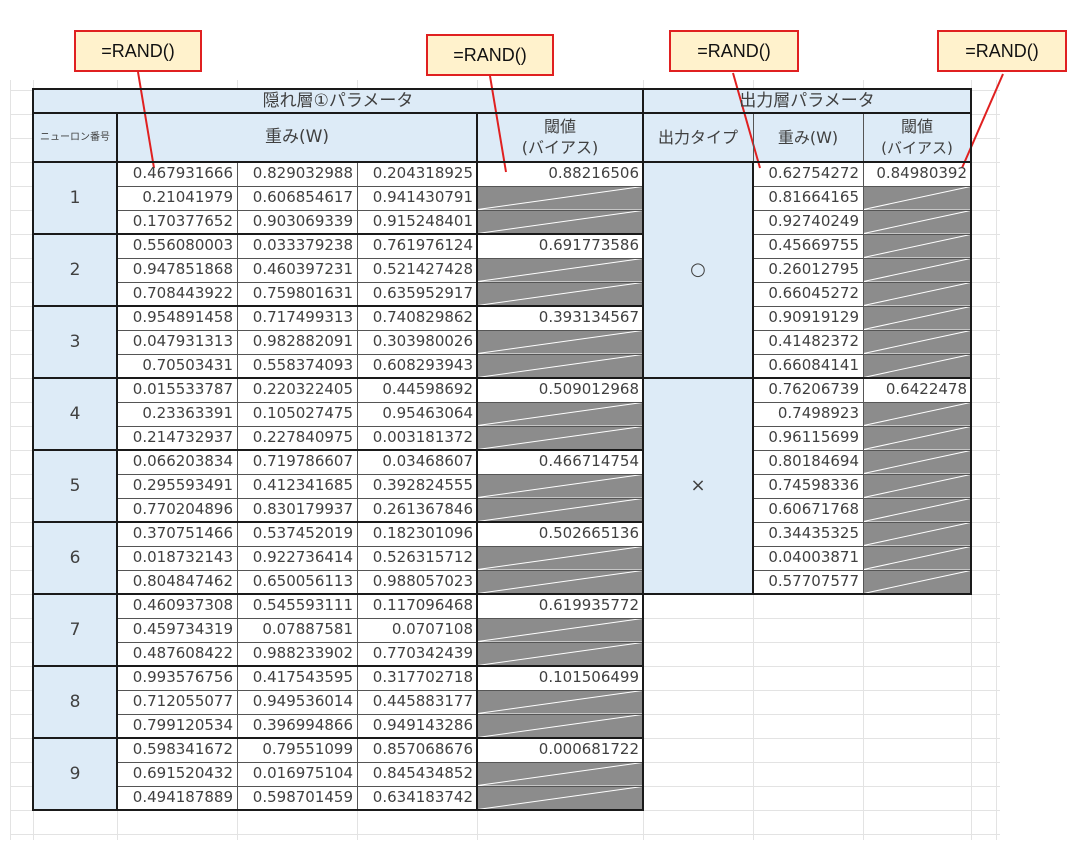 The width and height of the screenshot is (1084, 848). I want to click on weight-cell: 0.717499313, so click(297, 318).